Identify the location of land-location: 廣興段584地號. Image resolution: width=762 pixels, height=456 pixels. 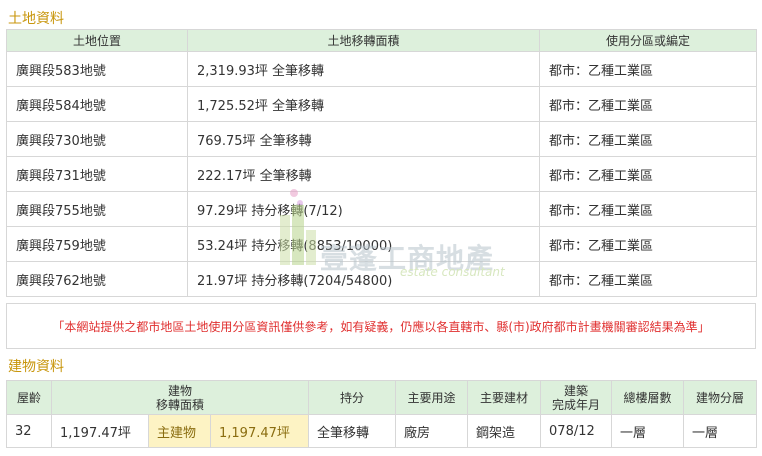
(97, 104).